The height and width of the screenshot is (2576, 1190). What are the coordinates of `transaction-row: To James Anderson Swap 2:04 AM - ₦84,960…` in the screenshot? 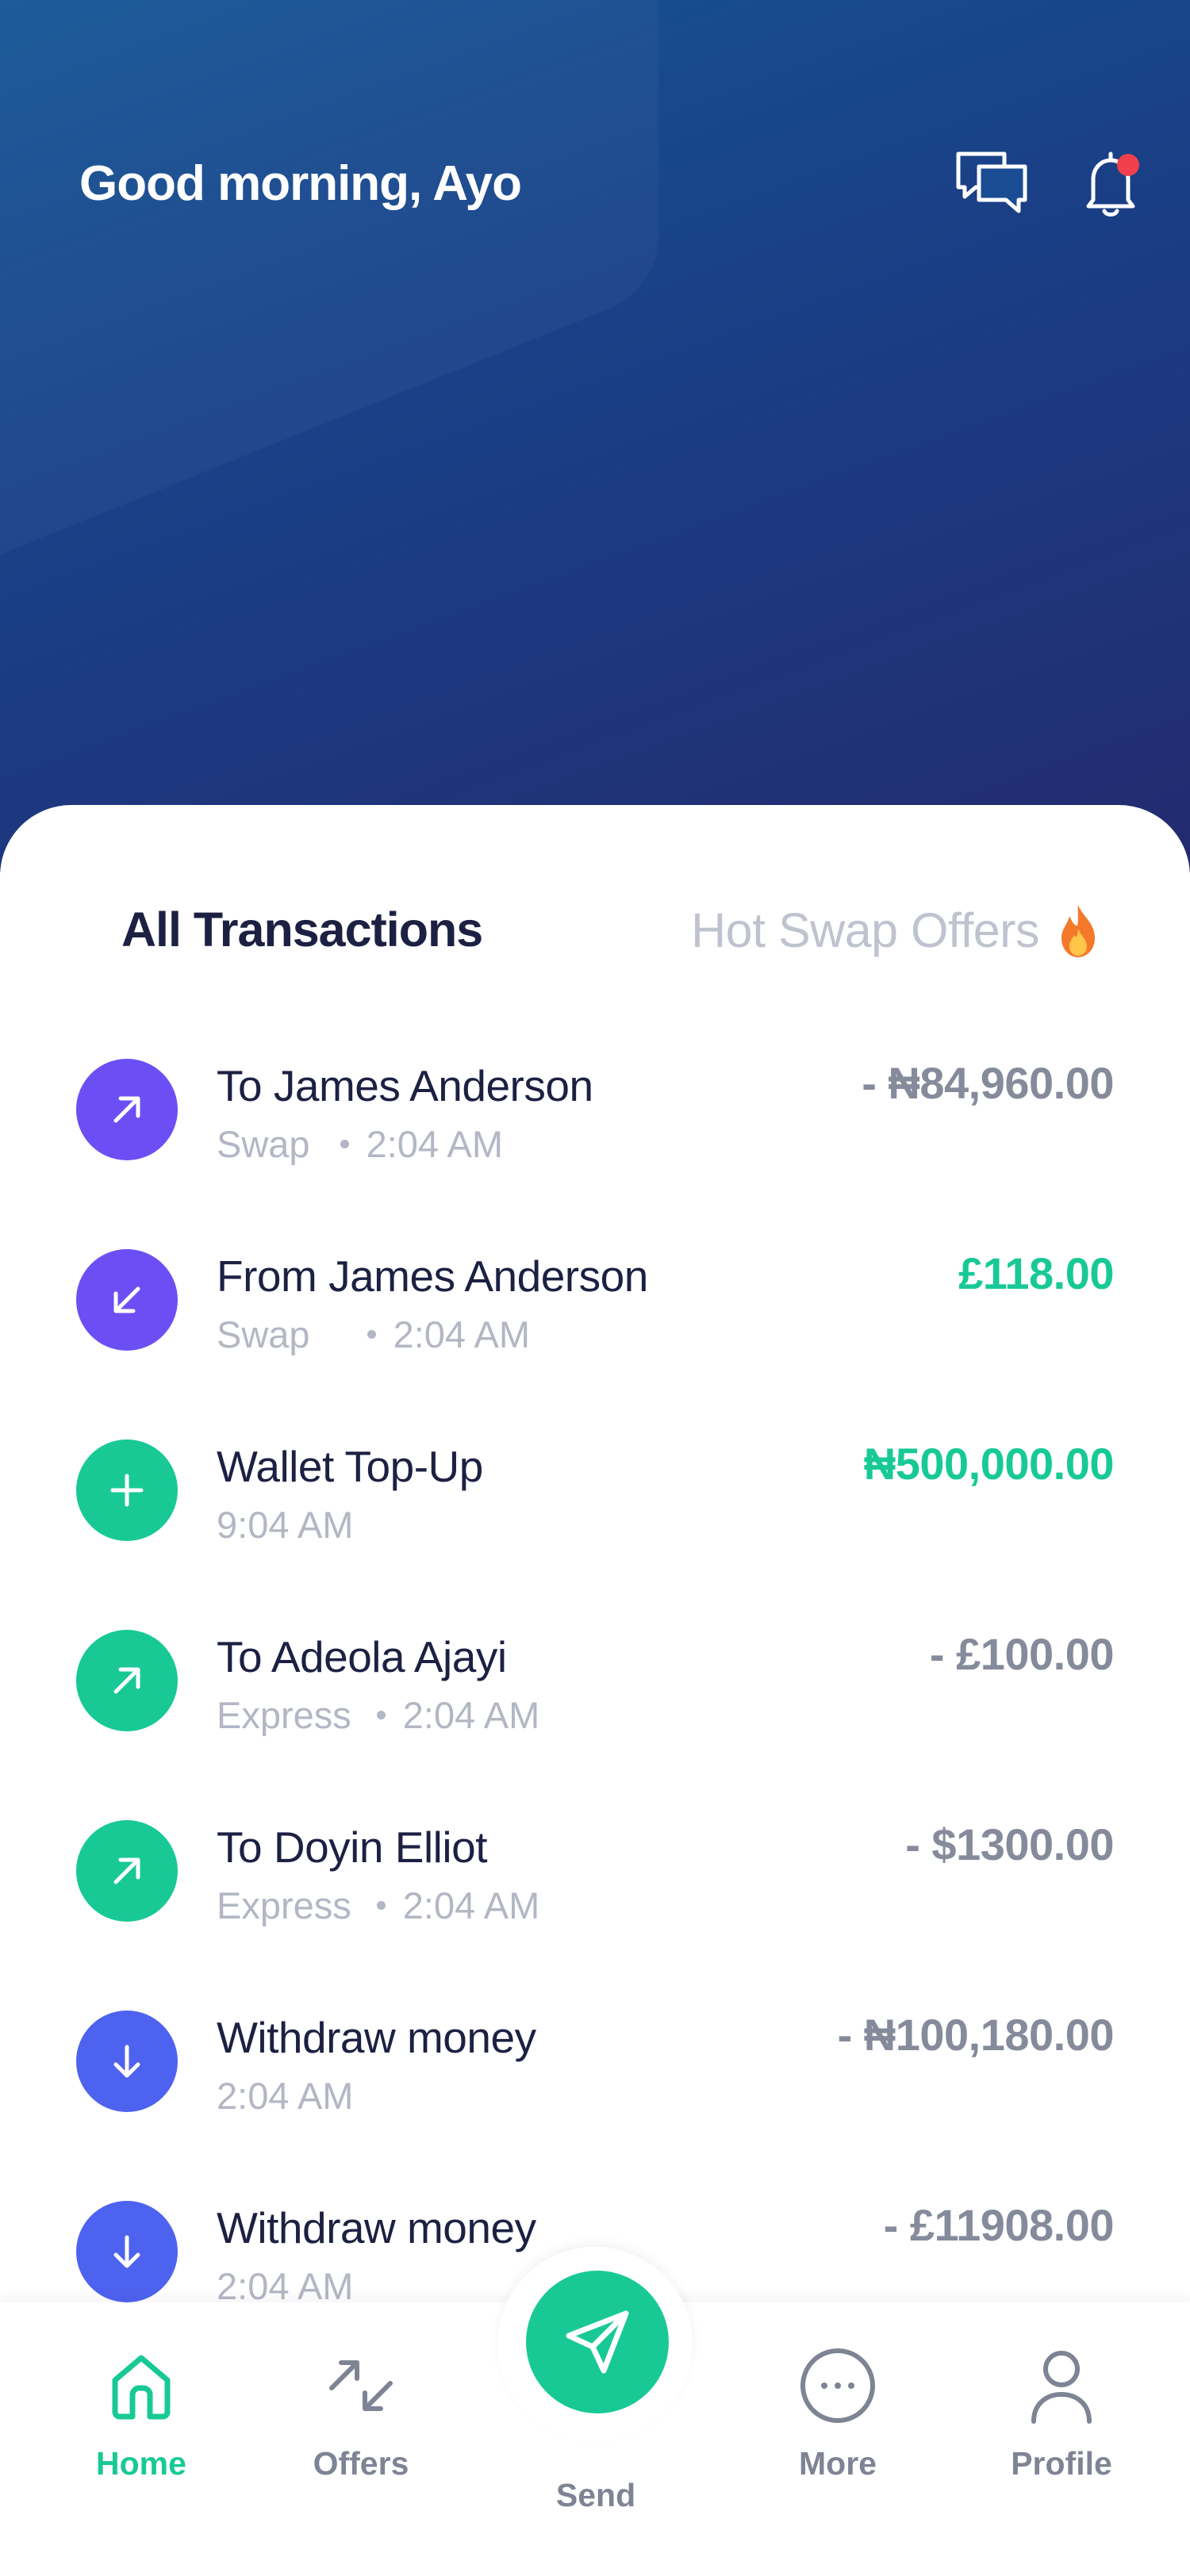 It's located at (595, 1138).